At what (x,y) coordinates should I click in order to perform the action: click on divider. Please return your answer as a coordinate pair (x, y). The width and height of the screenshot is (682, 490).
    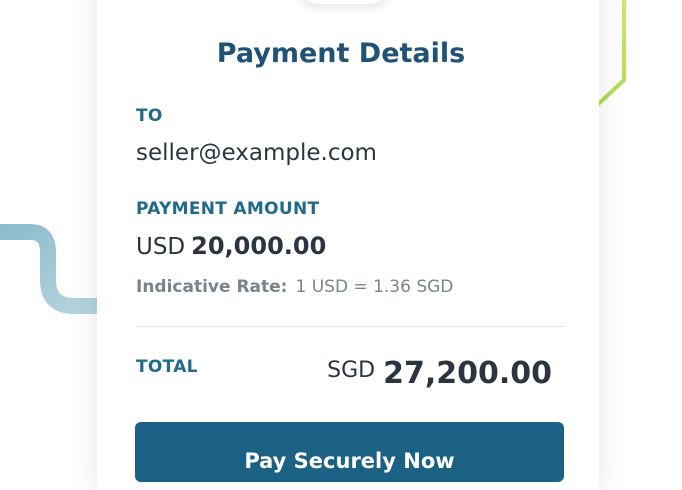
    Looking at the image, I should click on (350, 326).